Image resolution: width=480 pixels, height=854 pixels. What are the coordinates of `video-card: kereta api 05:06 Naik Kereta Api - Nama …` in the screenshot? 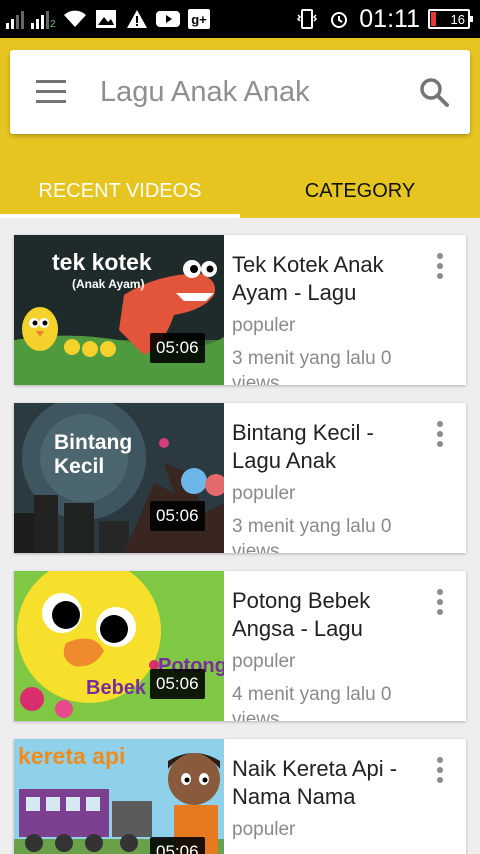 It's located at (240, 796).